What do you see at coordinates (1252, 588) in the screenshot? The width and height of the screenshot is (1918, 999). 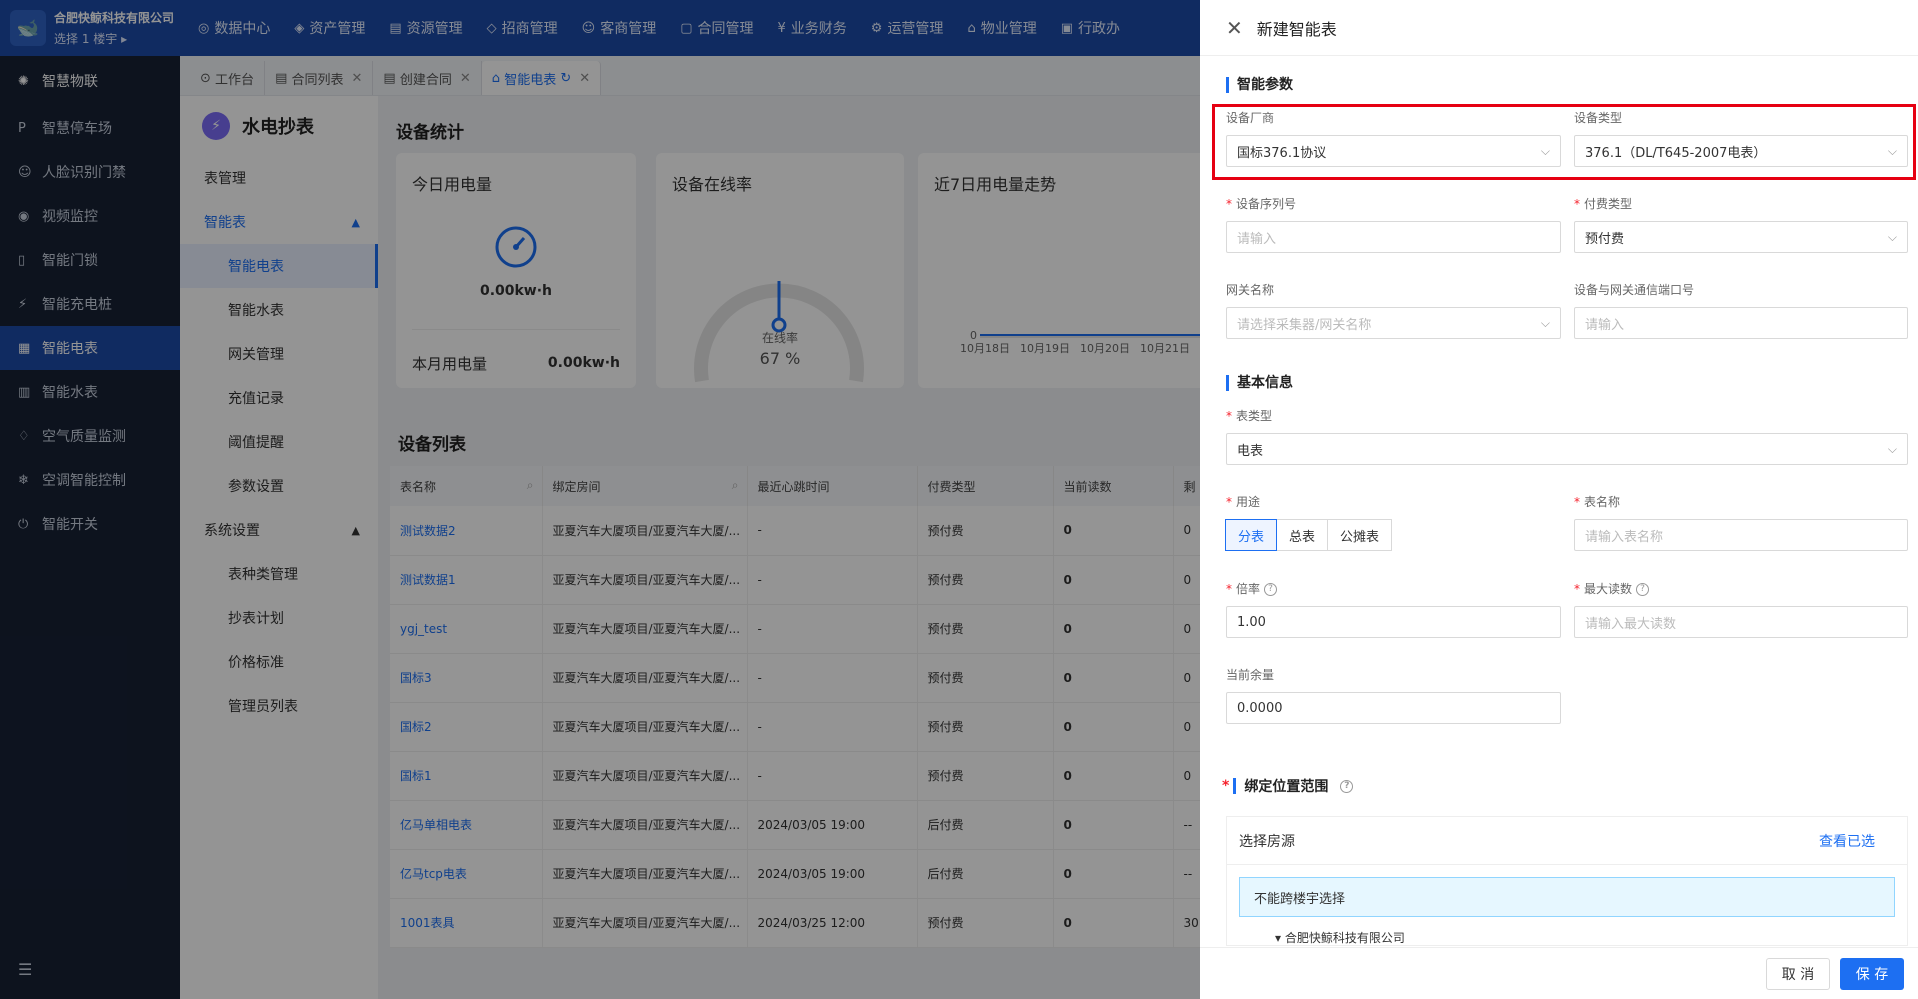 I see `ratio-label: * 倍率?` at bounding box center [1252, 588].